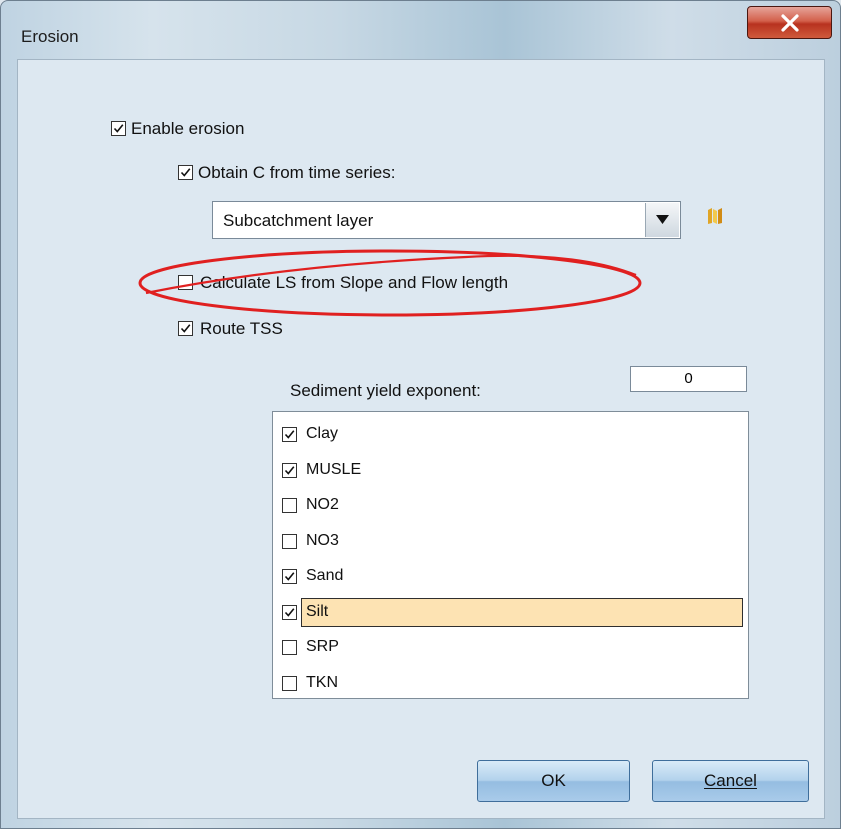 Image resolution: width=841 pixels, height=829 pixels. I want to click on list-item: NO2, so click(511, 505).